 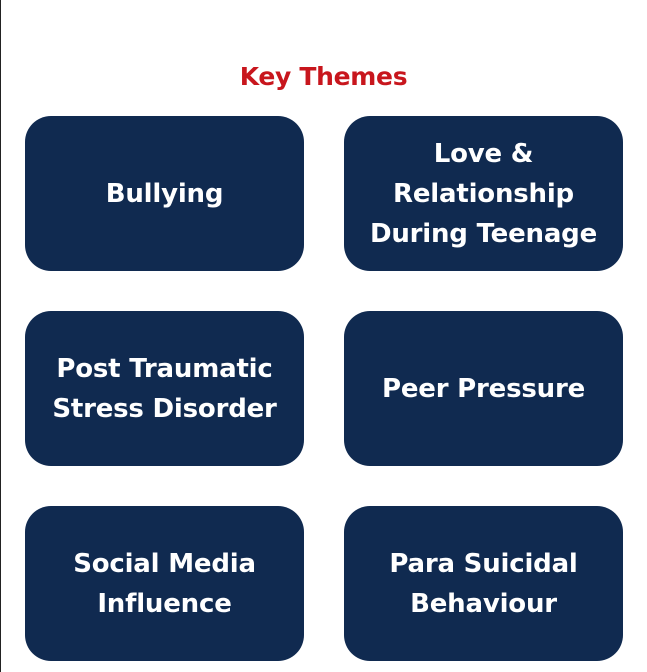 I want to click on theme-card-peer-pressure: Peer Pressure, so click(x=483, y=388).